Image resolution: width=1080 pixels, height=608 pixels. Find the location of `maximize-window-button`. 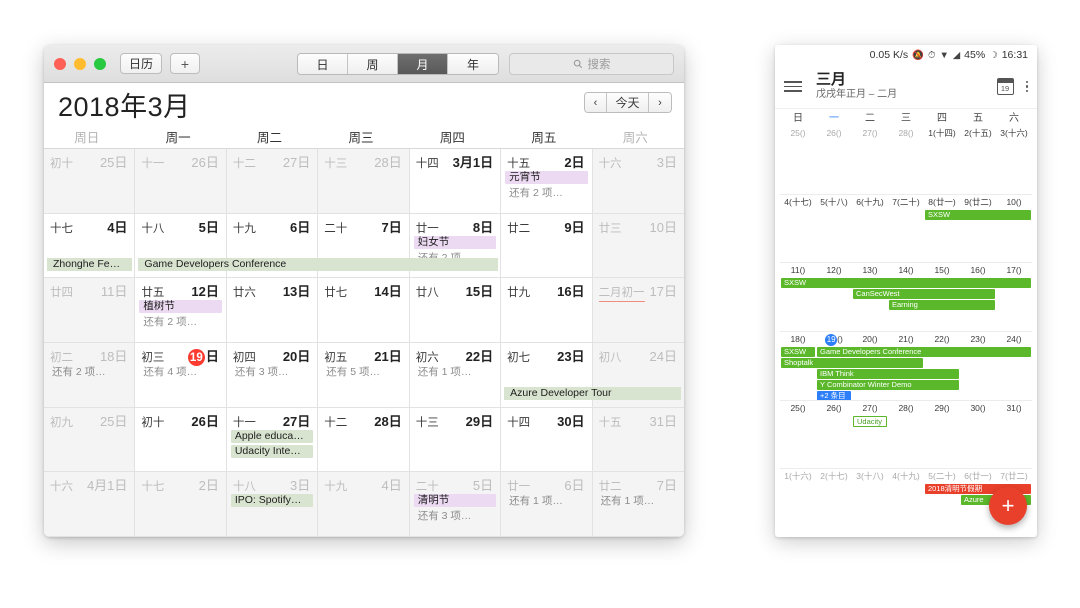

maximize-window-button is located at coordinates (100, 63).